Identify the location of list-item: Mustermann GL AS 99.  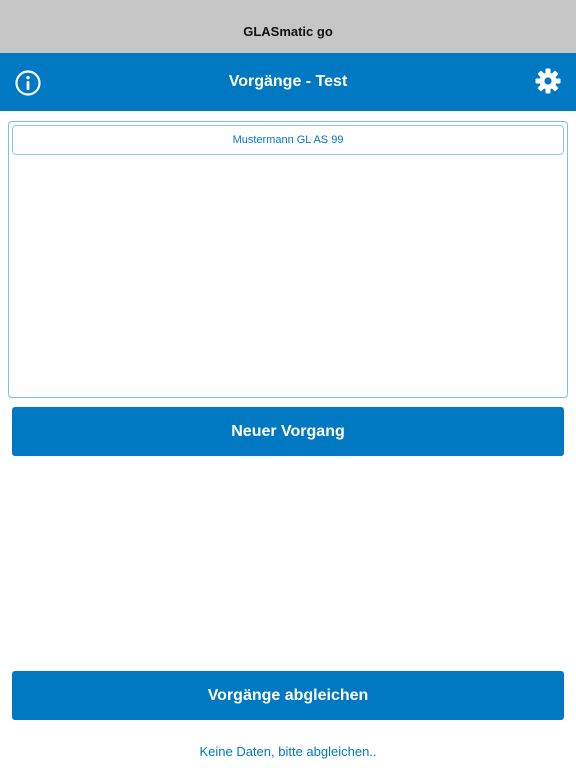
(288, 140).